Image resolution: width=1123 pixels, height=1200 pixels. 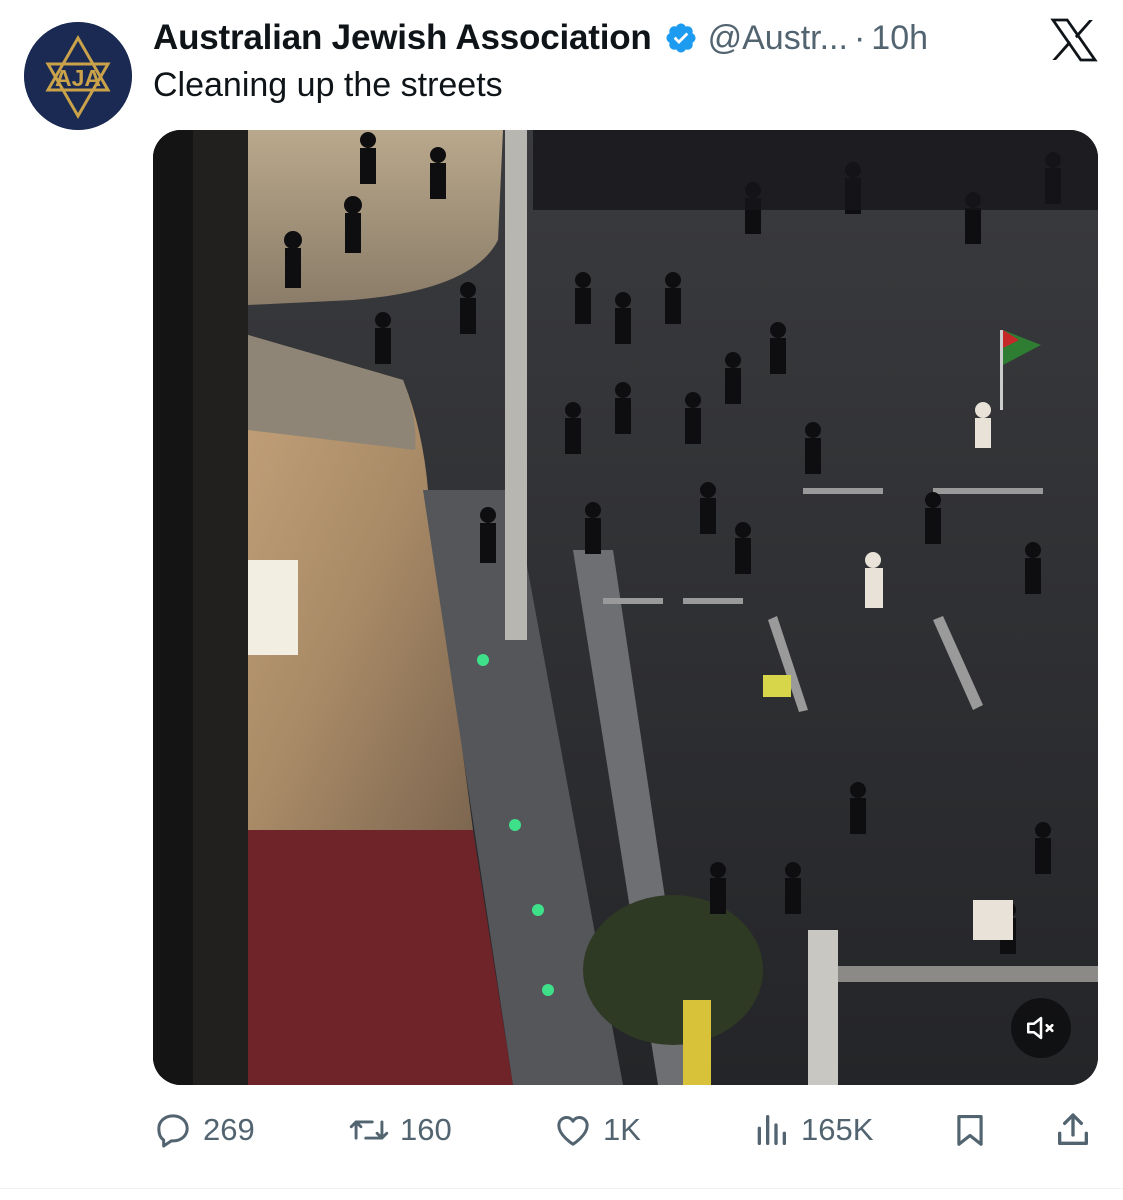 I want to click on tweet-action-bar: 269 160 1K 165K, so click(x=625, y=1130).